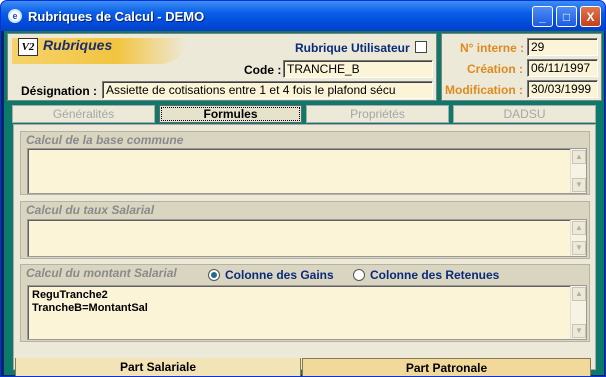 Image resolution: width=606 pixels, height=377 pixels. Describe the element at coordinates (214, 275) in the screenshot. I see `radio-colonne-gains` at that location.